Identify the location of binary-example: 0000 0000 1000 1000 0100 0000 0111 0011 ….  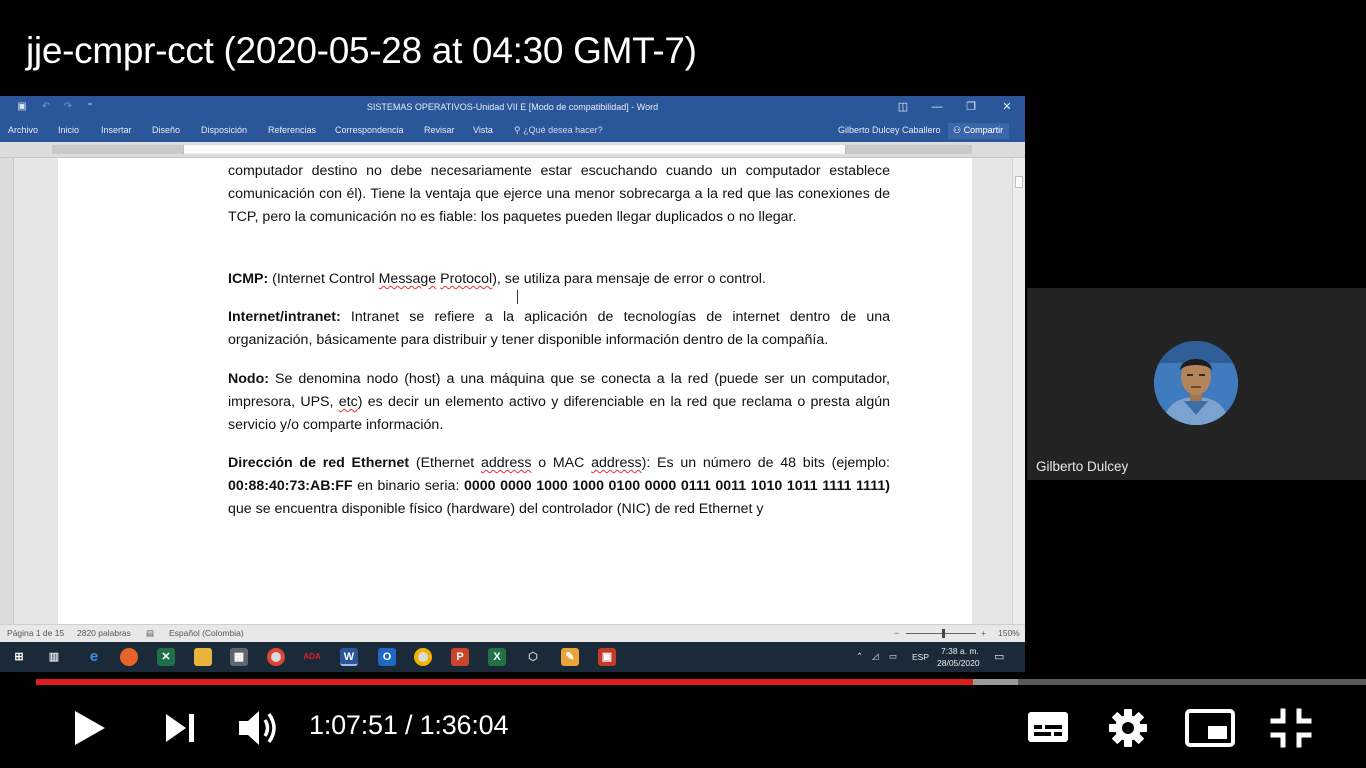
(676, 486).